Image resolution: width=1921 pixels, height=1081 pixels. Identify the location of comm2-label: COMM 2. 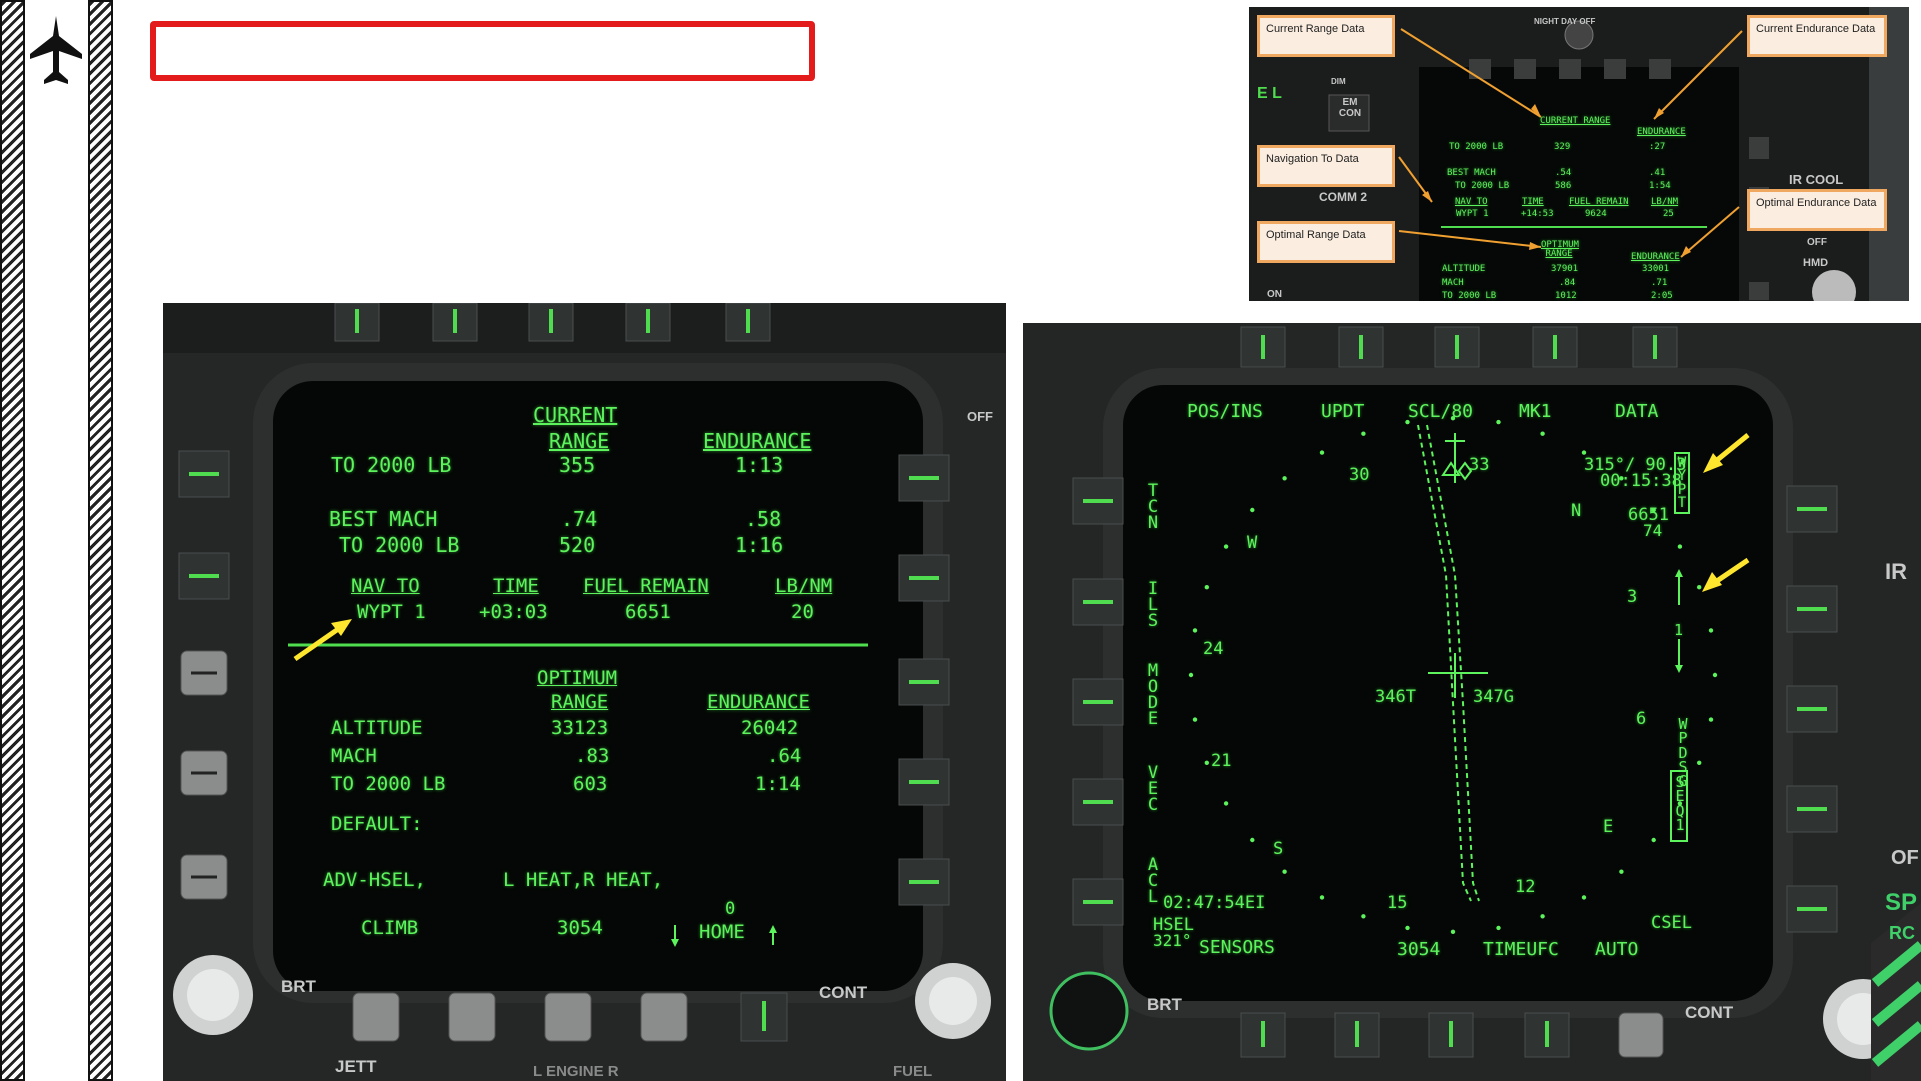
(1343, 197).